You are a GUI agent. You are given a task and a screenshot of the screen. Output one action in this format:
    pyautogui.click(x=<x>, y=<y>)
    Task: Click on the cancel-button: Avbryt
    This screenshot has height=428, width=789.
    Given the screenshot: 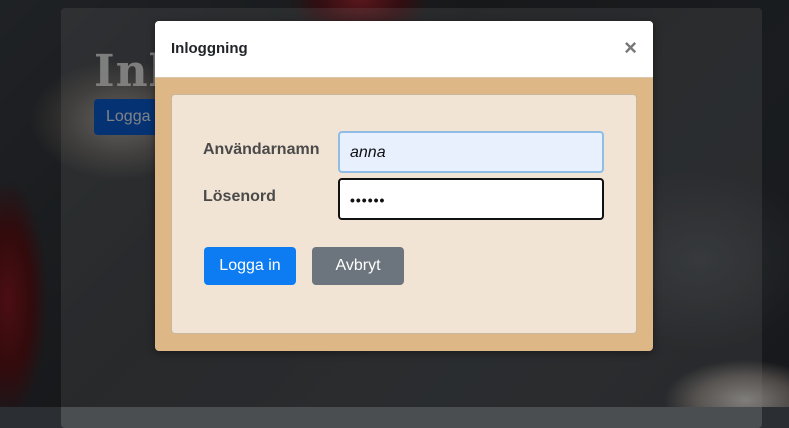 What is the action you would take?
    pyautogui.click(x=358, y=266)
    